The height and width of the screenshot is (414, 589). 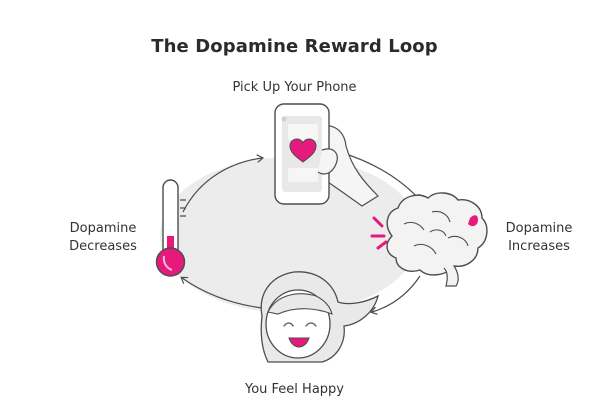 I want to click on step-dopamine-decreases-line1: Dopamine, so click(x=103, y=228).